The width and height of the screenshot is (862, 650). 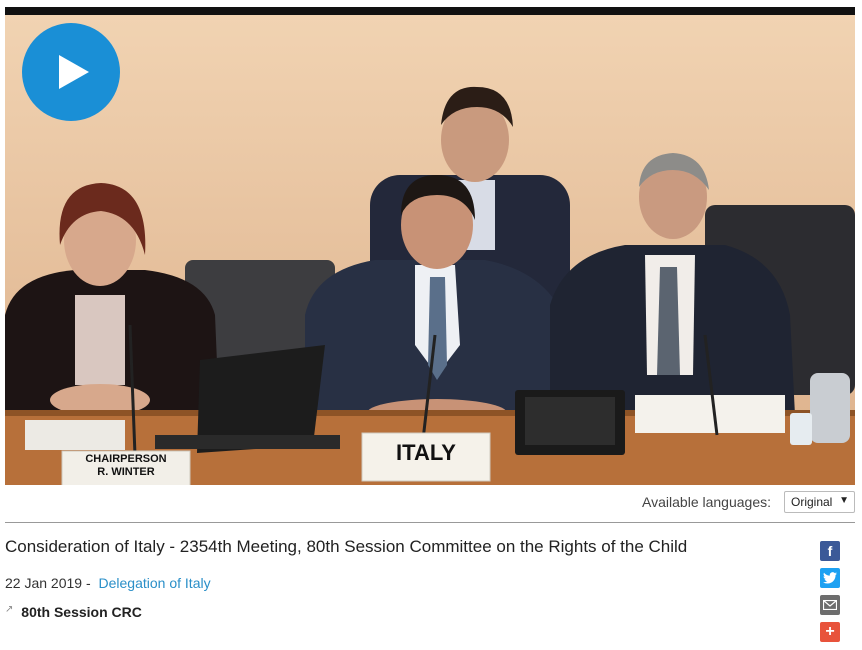 I want to click on play-button, so click(x=71, y=72).